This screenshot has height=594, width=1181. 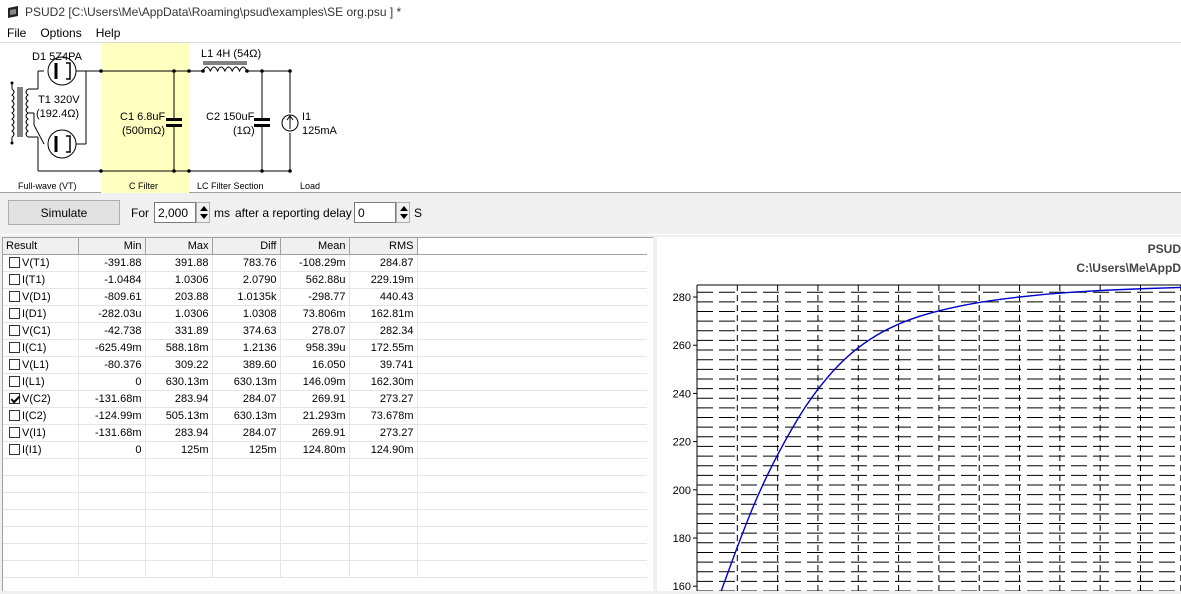 What do you see at coordinates (290, 123) in the screenshot?
I see `current-source-i1` at bounding box center [290, 123].